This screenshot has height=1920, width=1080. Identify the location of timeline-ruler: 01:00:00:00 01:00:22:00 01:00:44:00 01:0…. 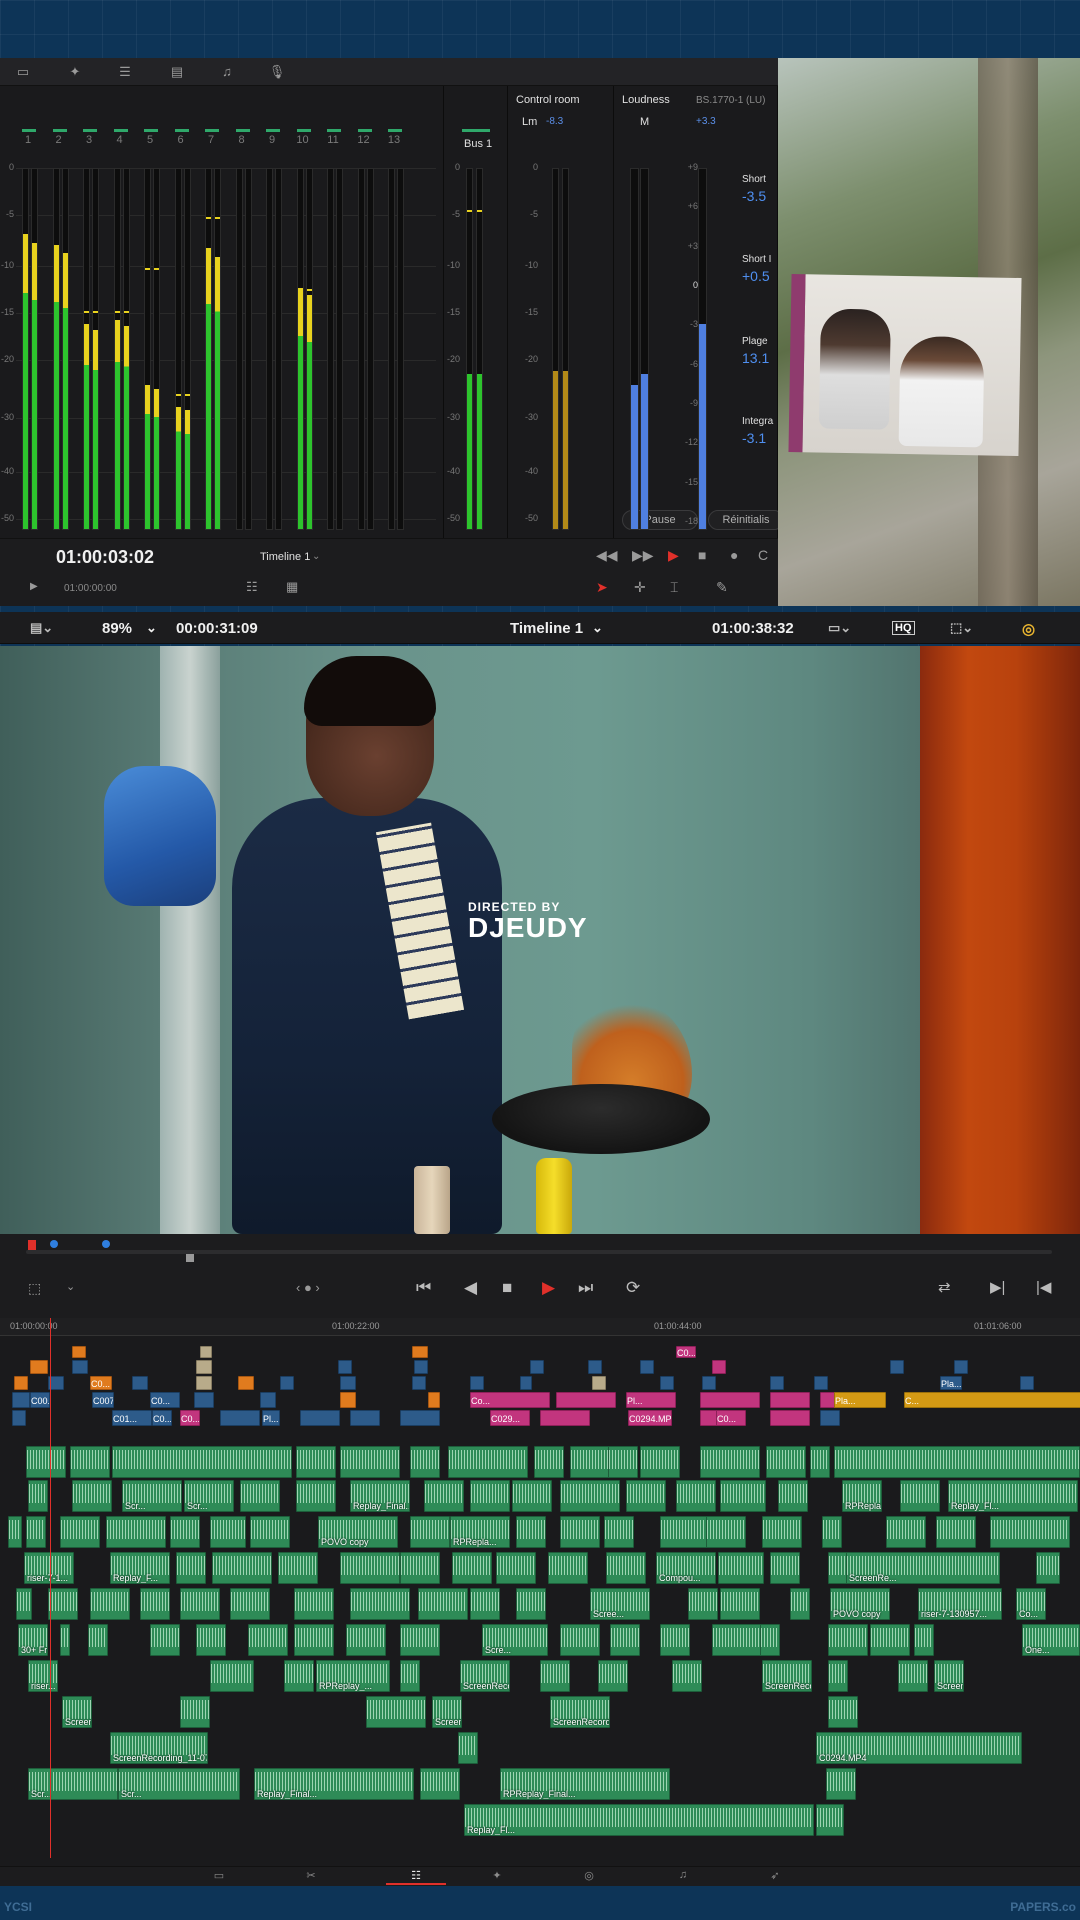
(540, 1327).